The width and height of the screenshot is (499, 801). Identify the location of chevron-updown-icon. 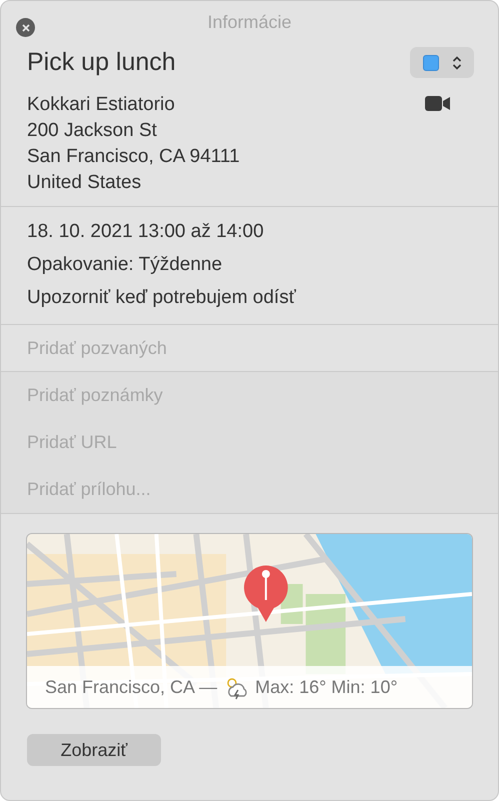
(457, 62).